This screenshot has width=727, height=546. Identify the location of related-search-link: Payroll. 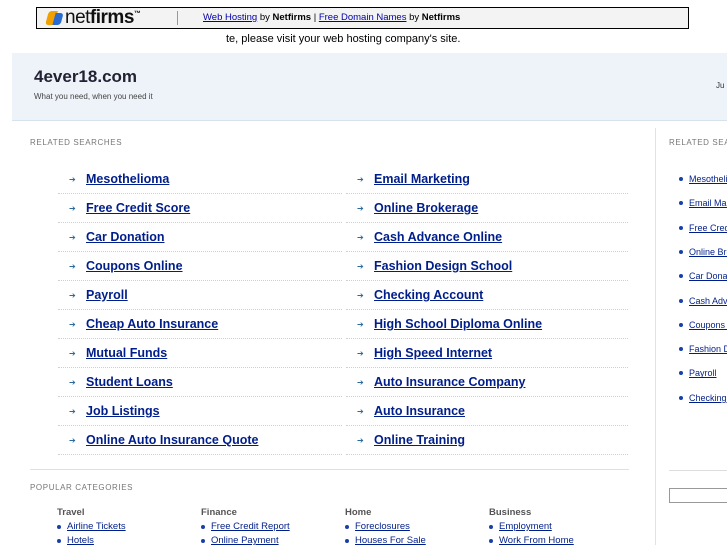
(107, 295).